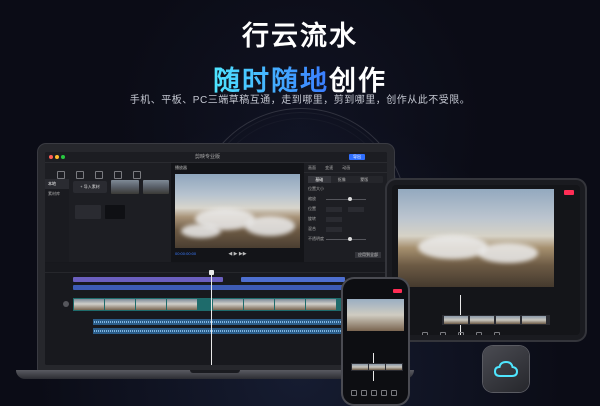 Image resolution: width=600 pixels, height=406 pixels. What do you see at coordinates (312, 228) in the screenshot?
I see `row-label: 混合` at bounding box center [312, 228].